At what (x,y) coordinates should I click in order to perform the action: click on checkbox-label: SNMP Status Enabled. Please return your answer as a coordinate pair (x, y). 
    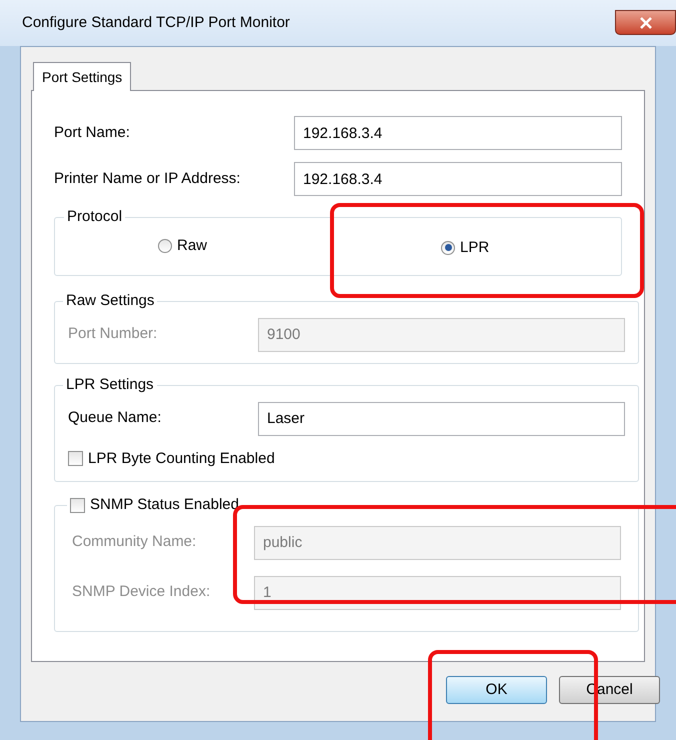
    Looking at the image, I should click on (164, 505).